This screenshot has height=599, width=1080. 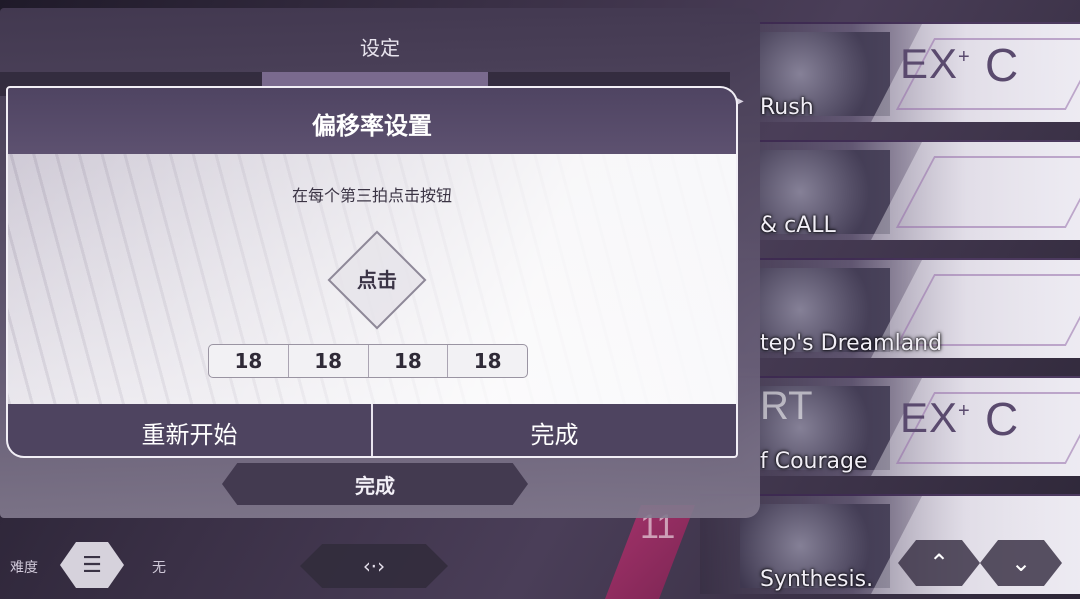 What do you see at coordinates (817, 579) in the screenshot?
I see `song-title: Synthesis.` at bounding box center [817, 579].